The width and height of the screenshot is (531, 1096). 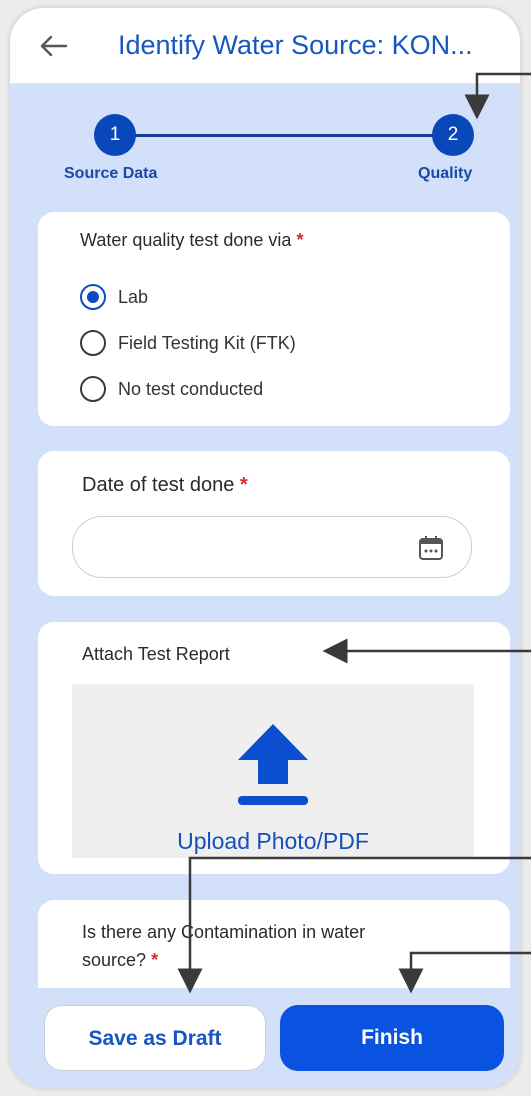 What do you see at coordinates (273, 764) in the screenshot?
I see `upload-icon` at bounding box center [273, 764].